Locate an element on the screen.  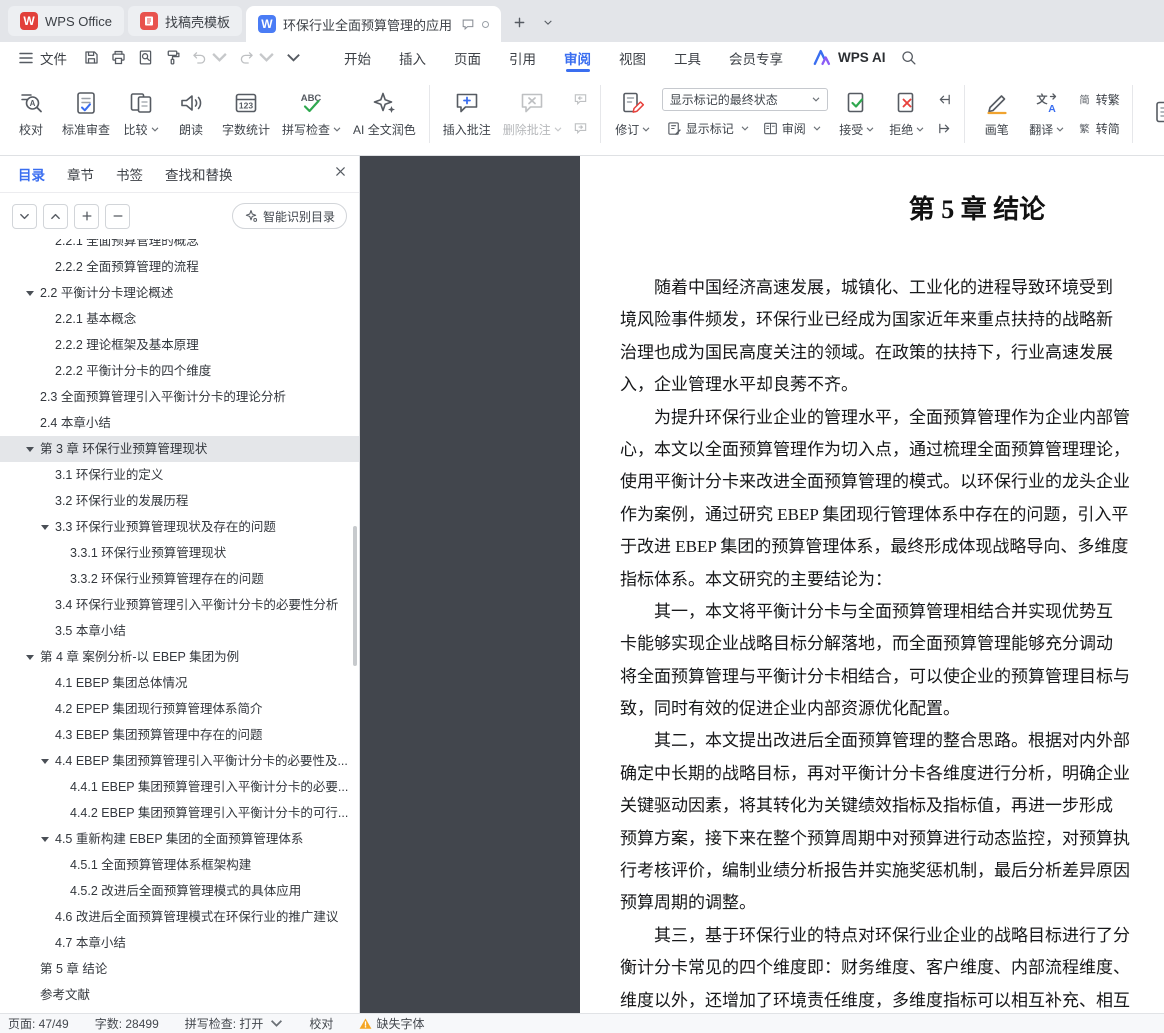
pane-tab-toc: 目录 is located at coordinates (31, 174).